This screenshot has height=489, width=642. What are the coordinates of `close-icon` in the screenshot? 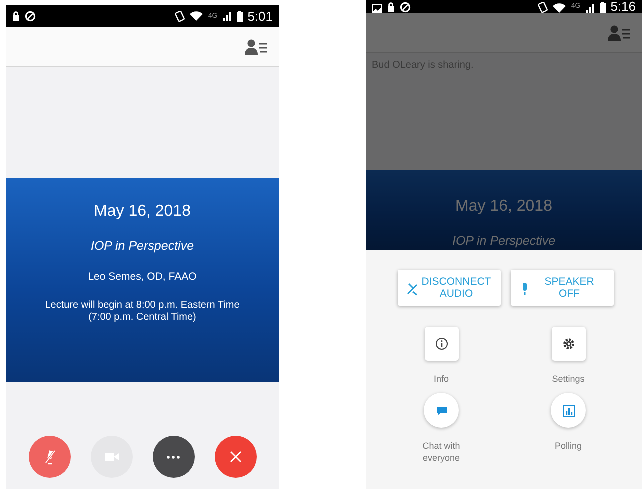 It's located at (236, 457).